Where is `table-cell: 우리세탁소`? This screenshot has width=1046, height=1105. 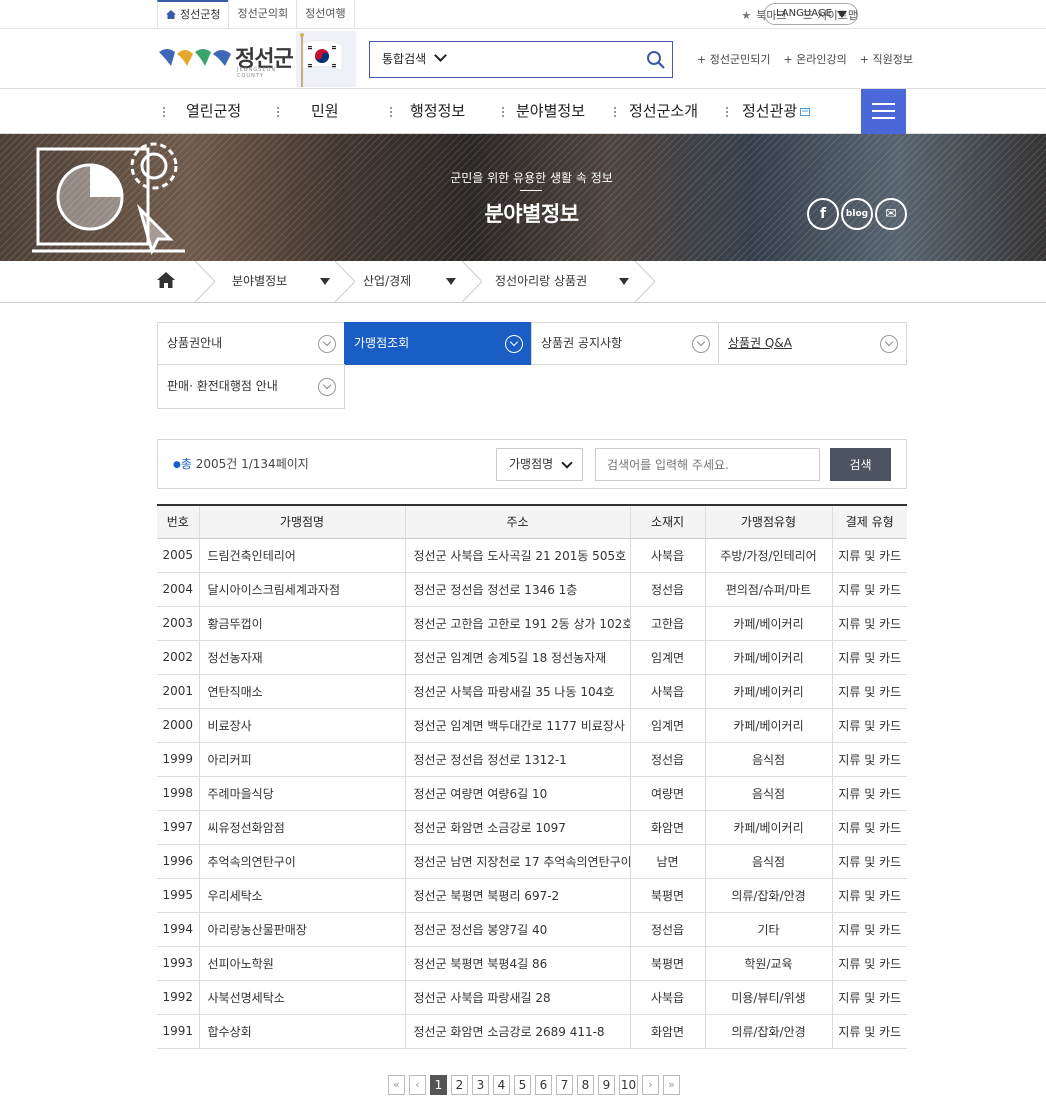
table-cell: 우리세탁소 is located at coordinates (301, 895).